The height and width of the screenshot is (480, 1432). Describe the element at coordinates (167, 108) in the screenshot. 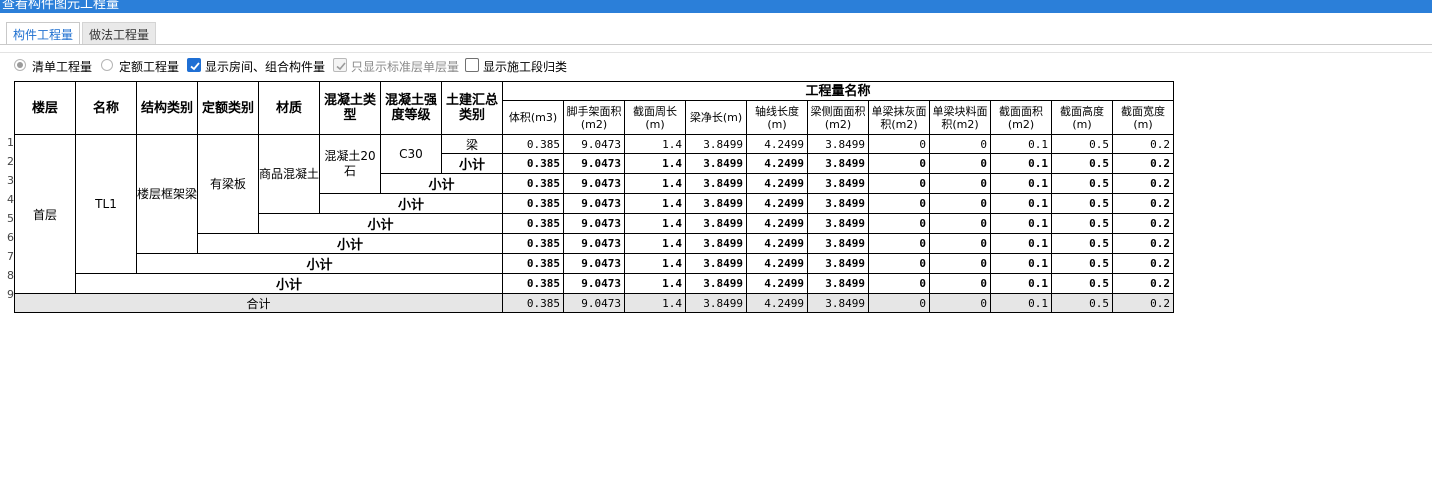

I see `header-struct-type: 结构类别` at that location.